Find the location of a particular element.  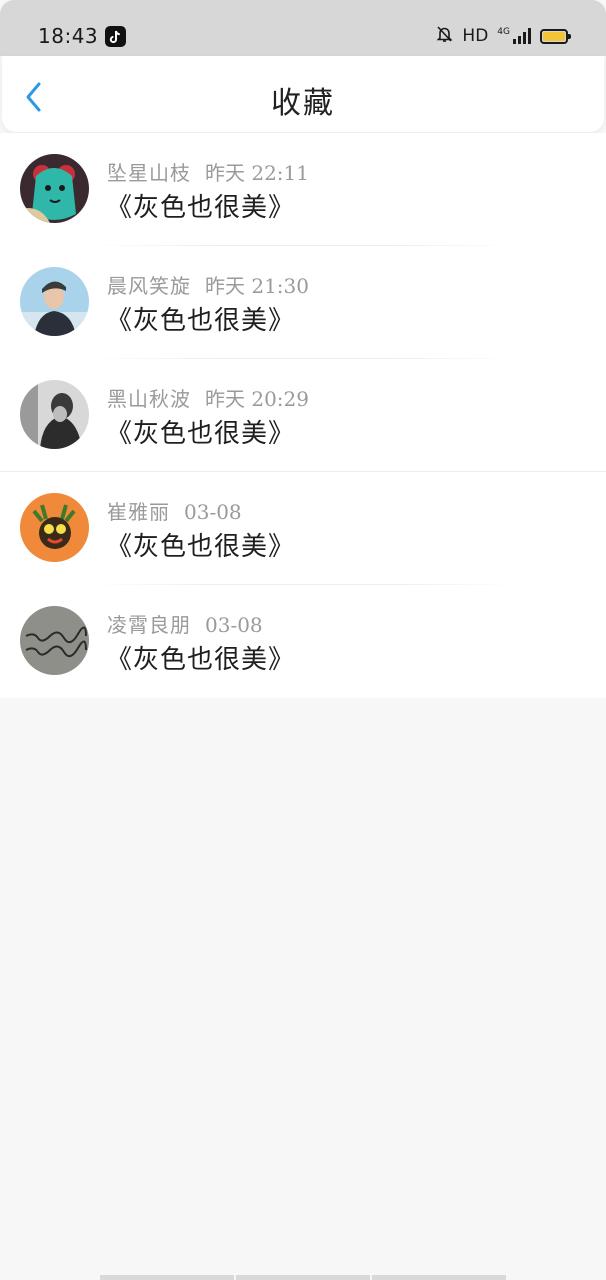

app-header: 收藏 is located at coordinates (303, 94).